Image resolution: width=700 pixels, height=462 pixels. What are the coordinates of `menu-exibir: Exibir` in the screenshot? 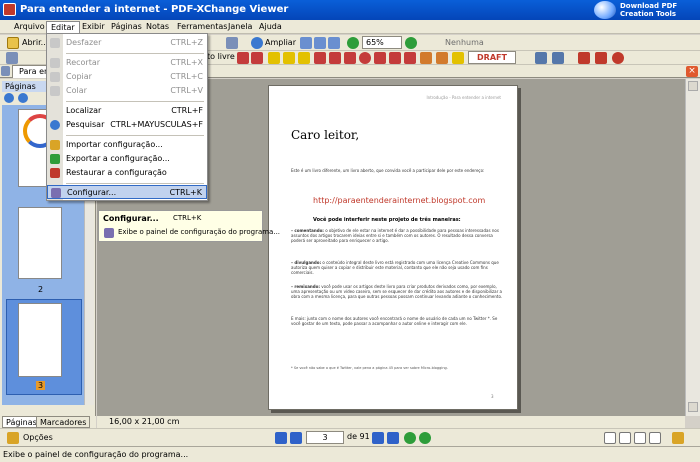 It's located at (93, 27).